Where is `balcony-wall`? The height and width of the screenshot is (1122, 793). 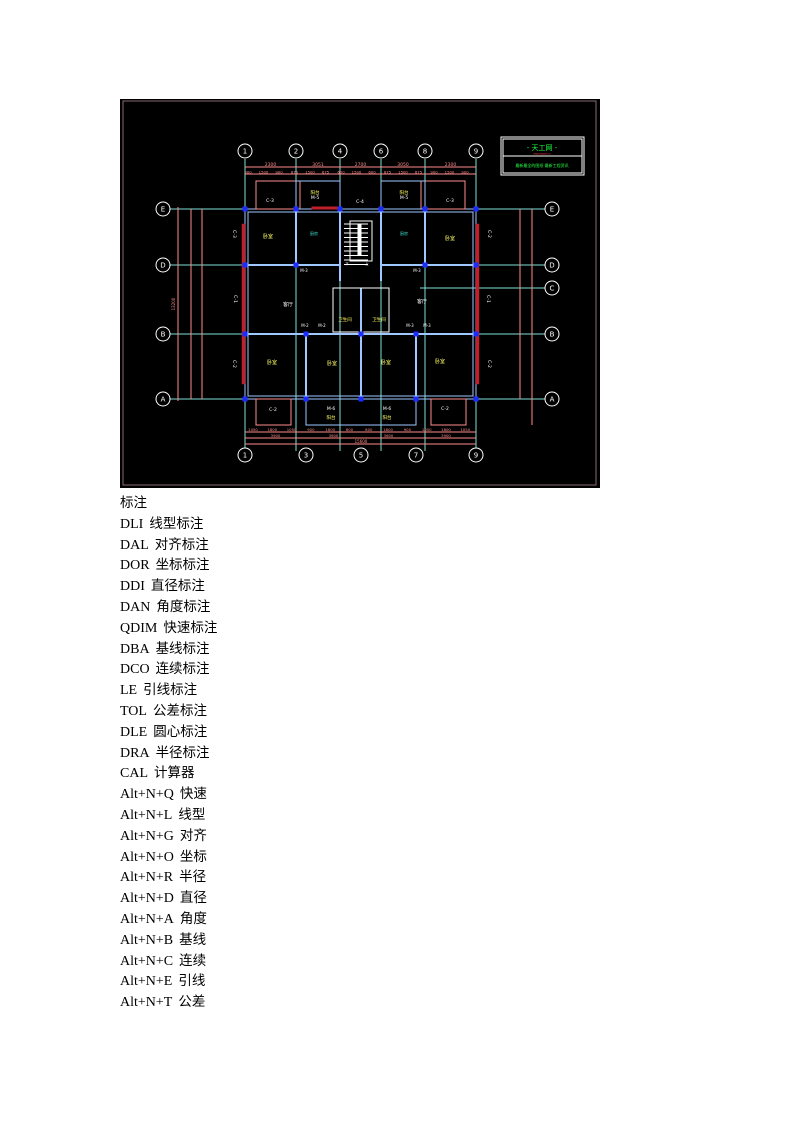 balcony-wall is located at coordinates (361, 412).